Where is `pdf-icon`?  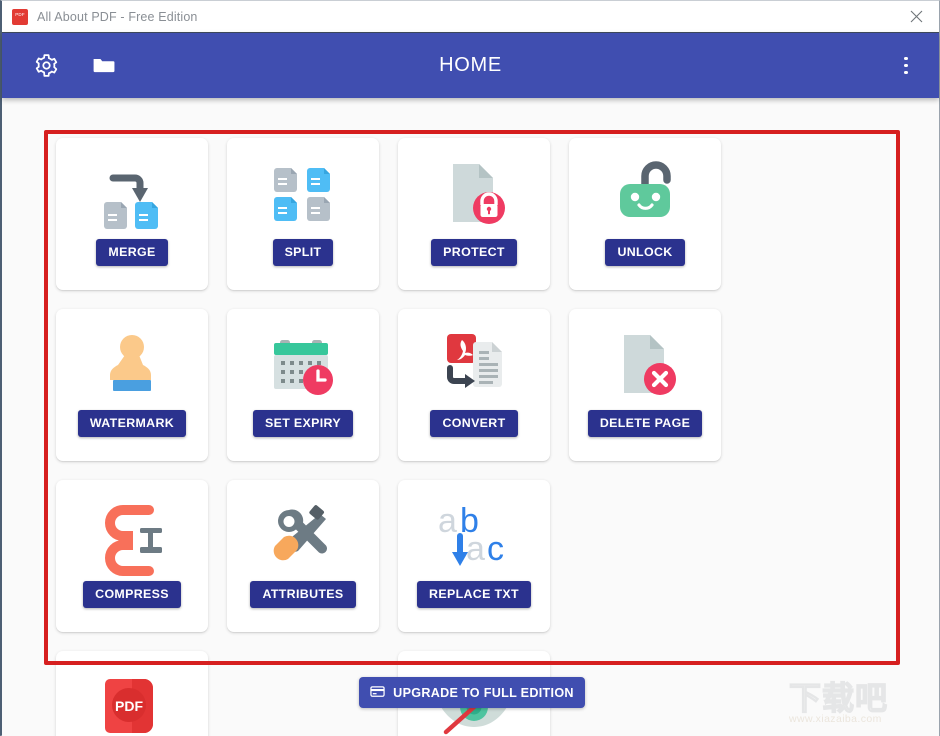
pdf-icon is located at coordinates (20, 16).